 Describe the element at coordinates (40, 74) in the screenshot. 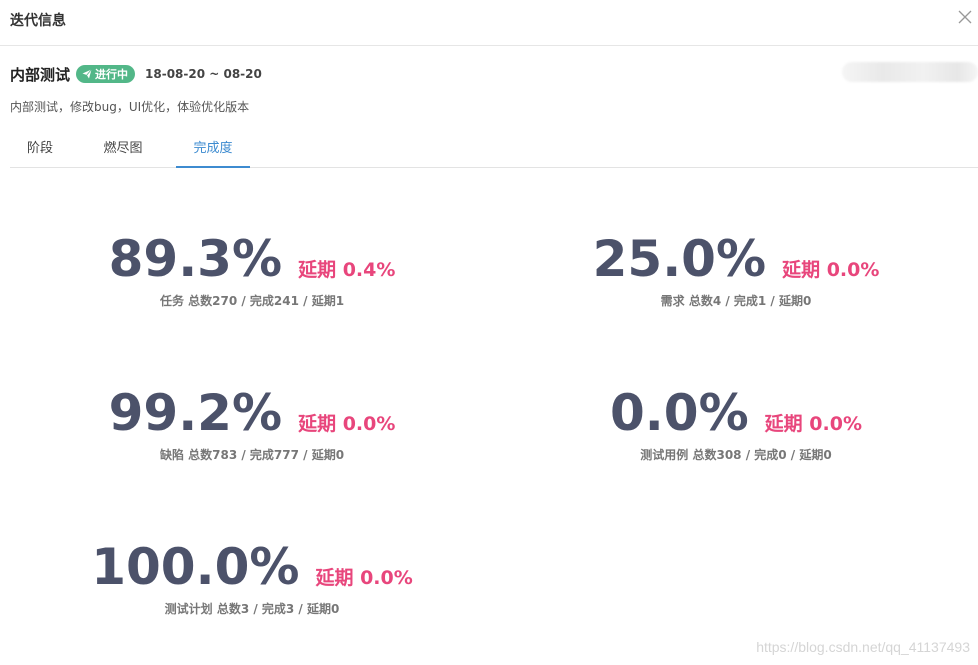

I see `iteration-name: 内部测试` at that location.